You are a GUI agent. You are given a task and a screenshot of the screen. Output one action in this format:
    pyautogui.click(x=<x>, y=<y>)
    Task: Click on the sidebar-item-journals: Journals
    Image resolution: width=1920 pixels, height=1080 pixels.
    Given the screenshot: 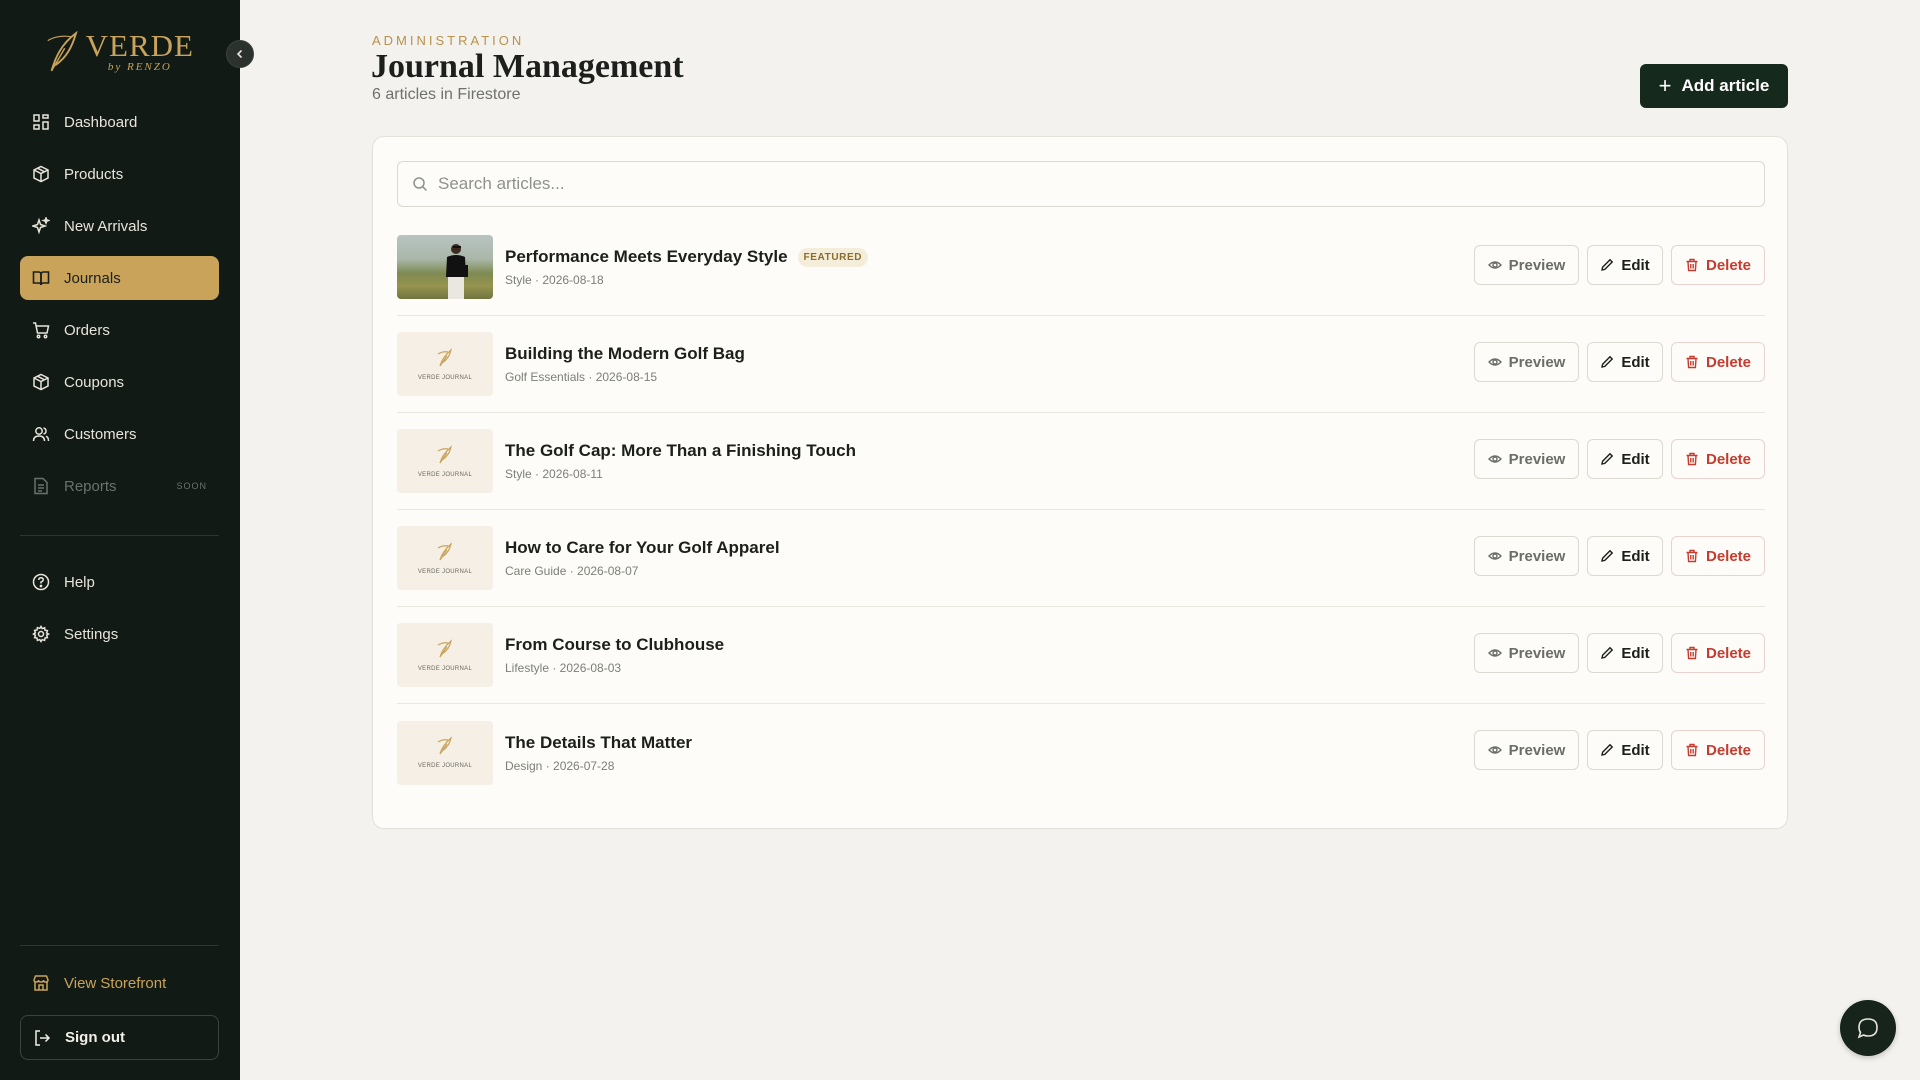 What is the action you would take?
    pyautogui.click(x=119, y=278)
    